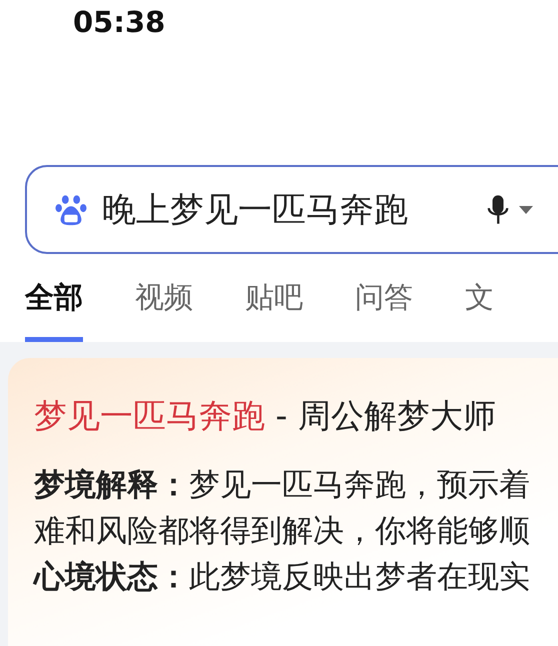 The image size is (558, 646). What do you see at coordinates (296, 416) in the screenshot?
I see `result-title: 梦见一匹马奔跑 - 周公解梦大师` at bounding box center [296, 416].